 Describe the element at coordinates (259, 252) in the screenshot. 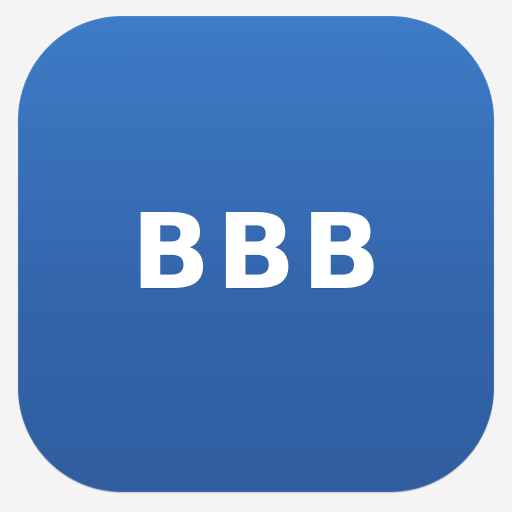

I see `app-icon-label: BBB` at that location.